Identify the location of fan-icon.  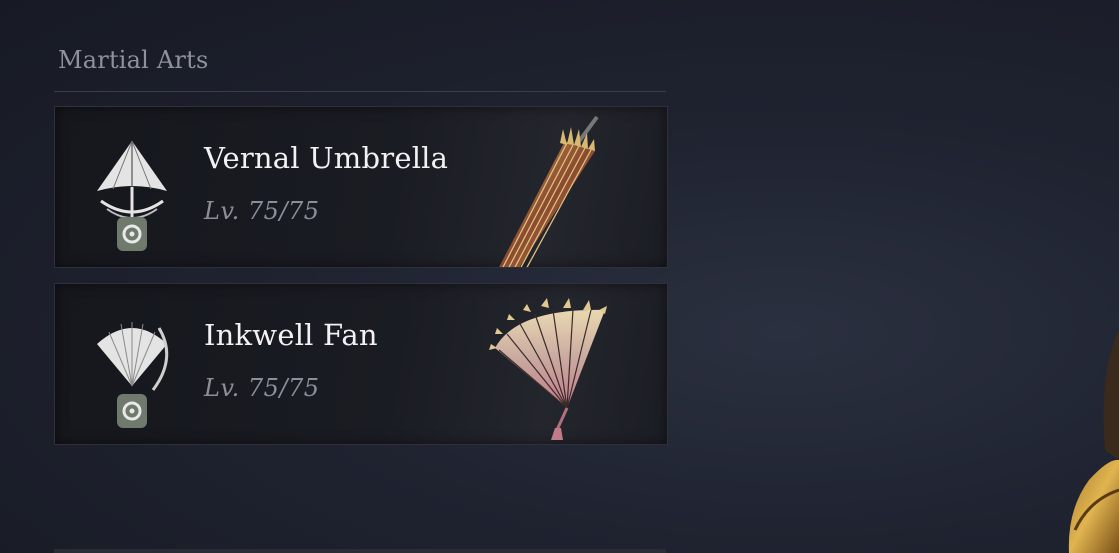
(133, 375).